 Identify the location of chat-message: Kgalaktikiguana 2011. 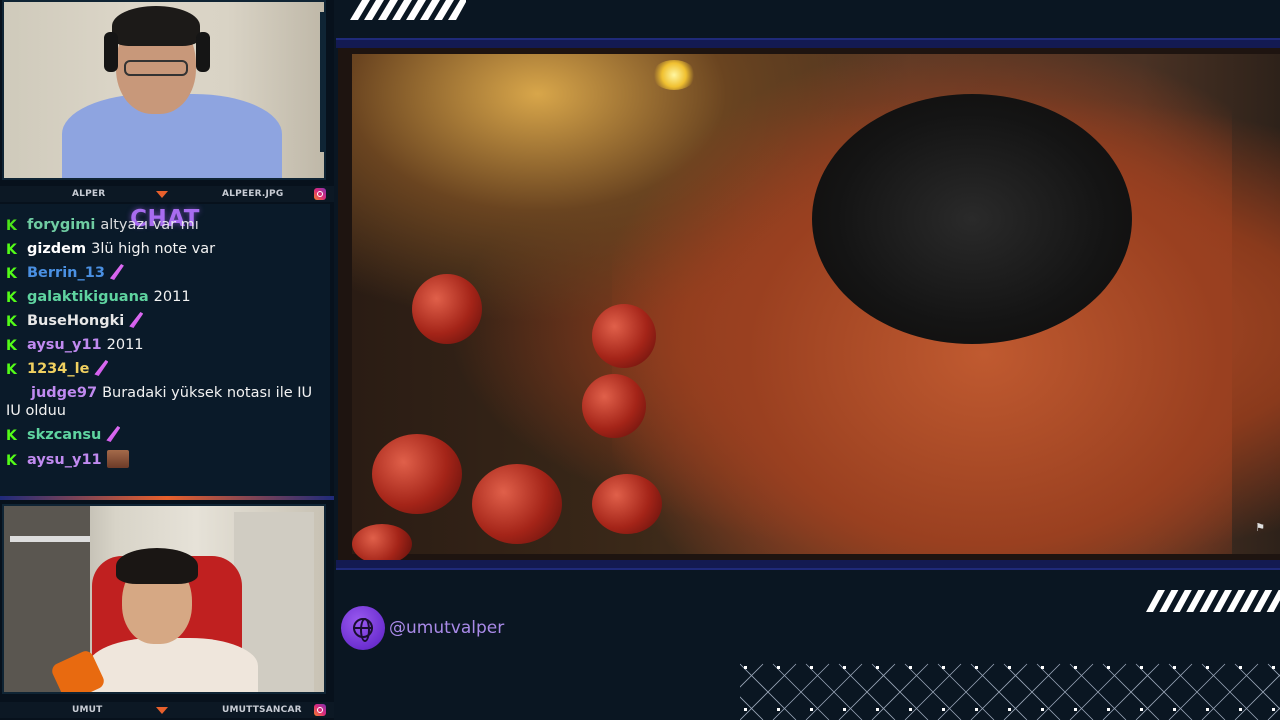
(166, 297).